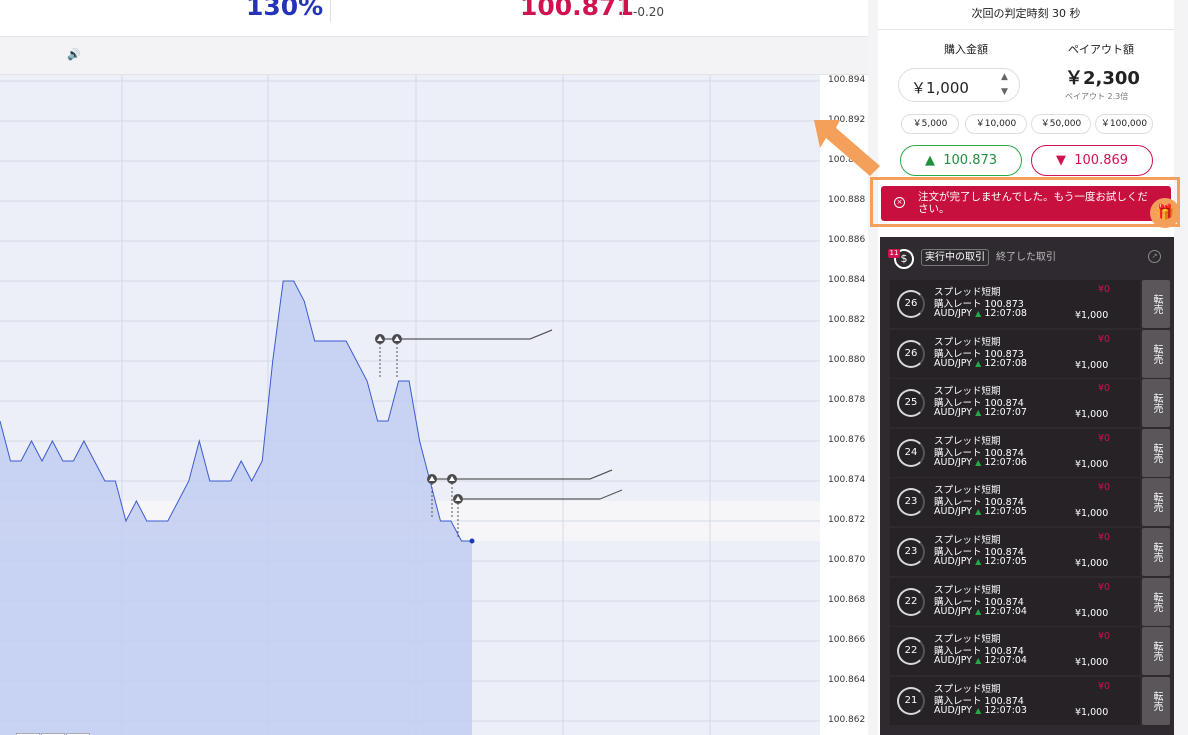  Describe the element at coordinates (577, 10) in the screenshot. I see `current-rate: 100.871` at that location.